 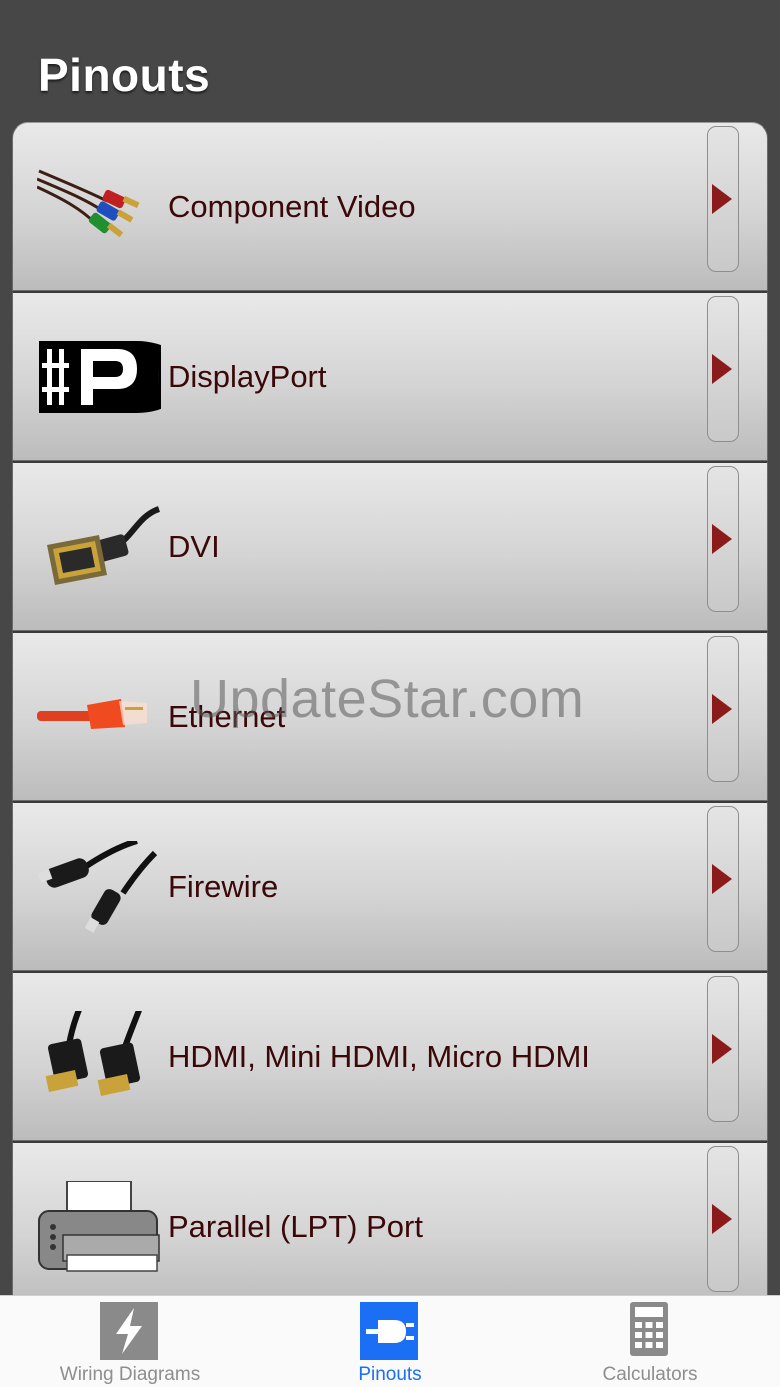 I want to click on tab-bar: Wiring Diagrams Pinouts Calculators, so click(x=390, y=1341).